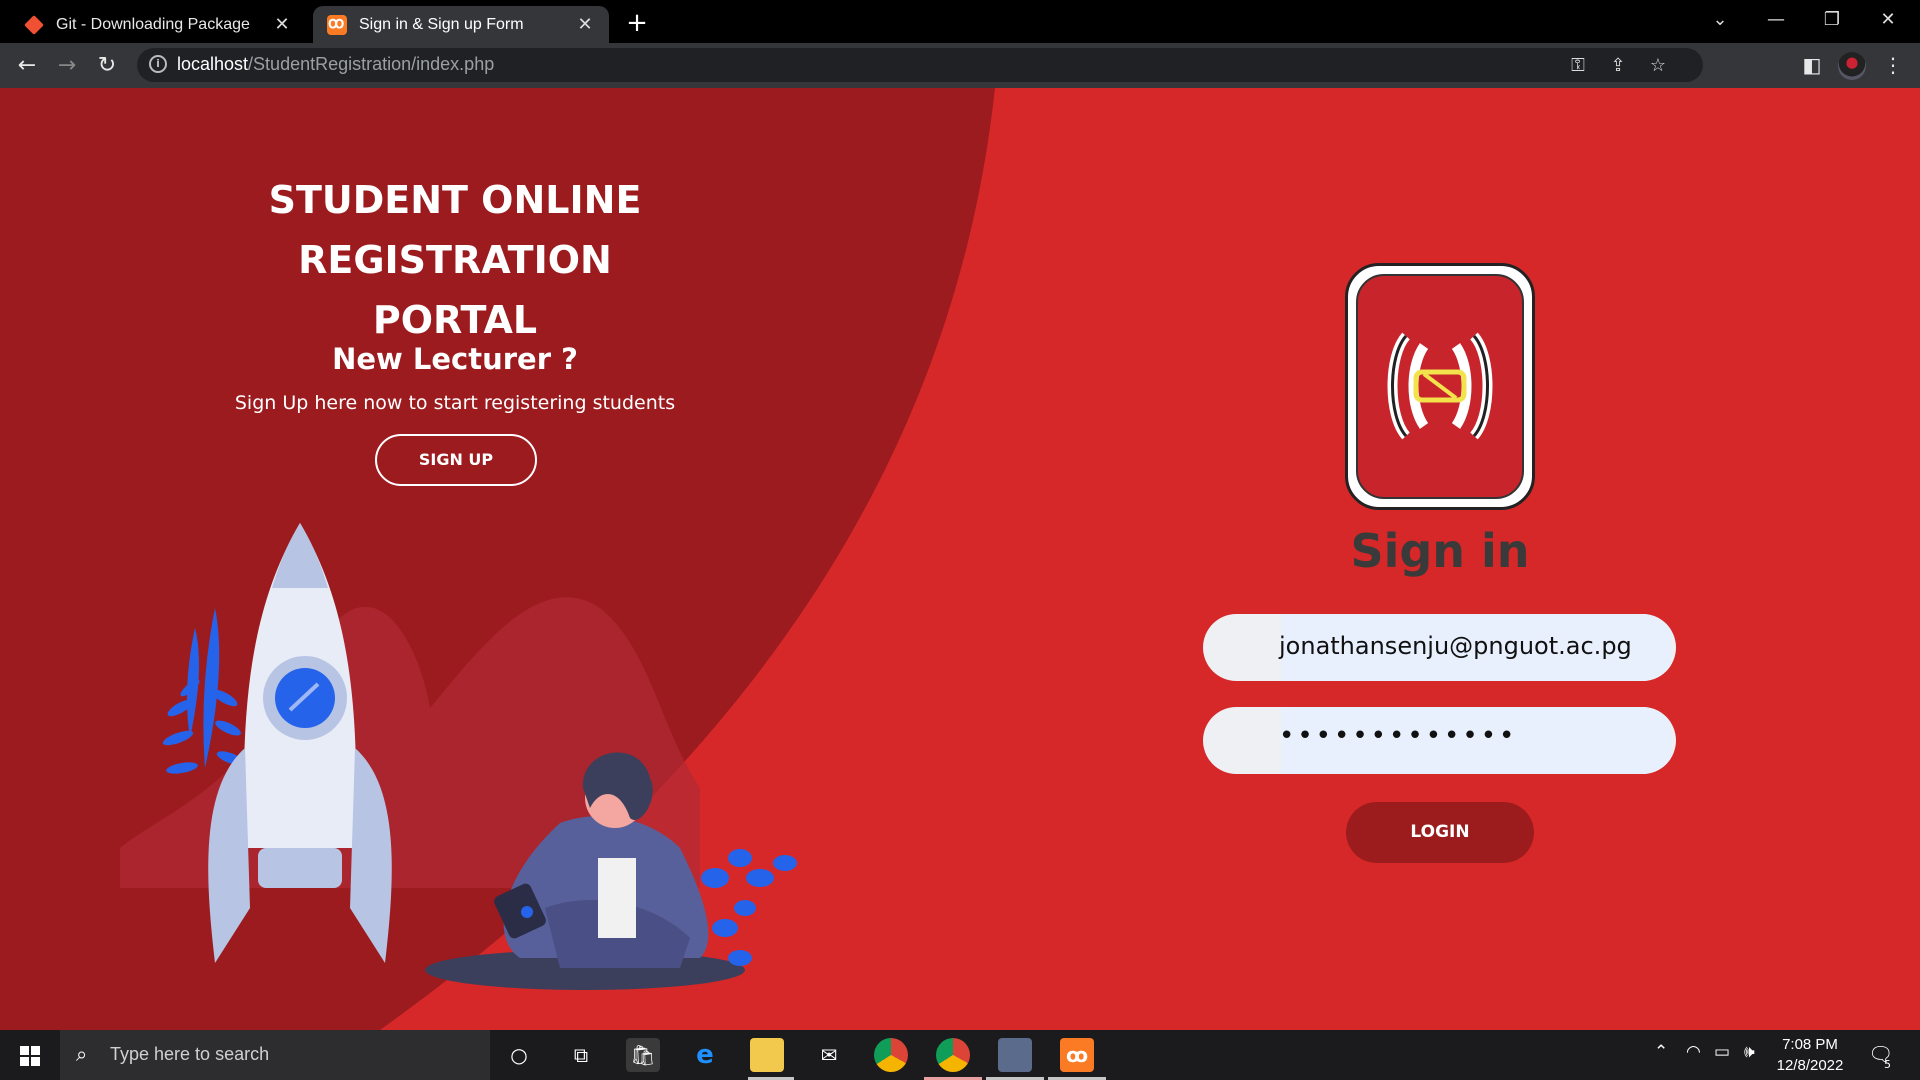 Image resolution: width=1920 pixels, height=1080 pixels. I want to click on clock-time: 7:08 PM, so click(1810, 1044).